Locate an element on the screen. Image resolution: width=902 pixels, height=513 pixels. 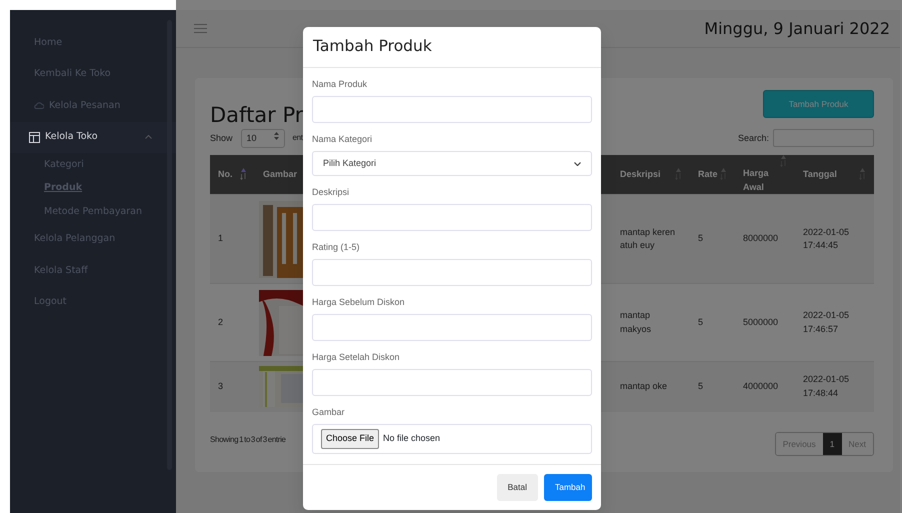
menu-link: Kelola Pesanan is located at coordinates (84, 105).